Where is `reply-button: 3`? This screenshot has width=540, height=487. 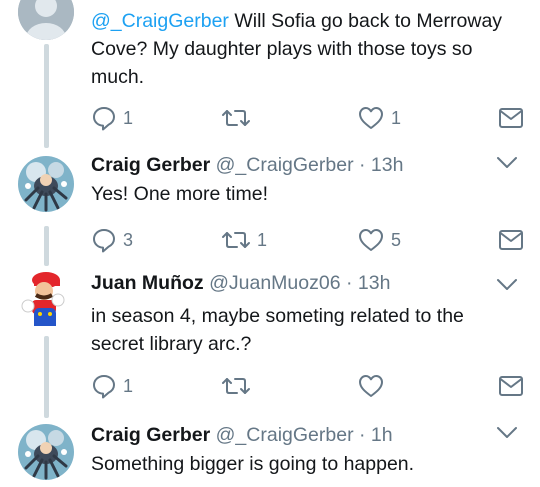
reply-button: 3 is located at coordinates (112, 240).